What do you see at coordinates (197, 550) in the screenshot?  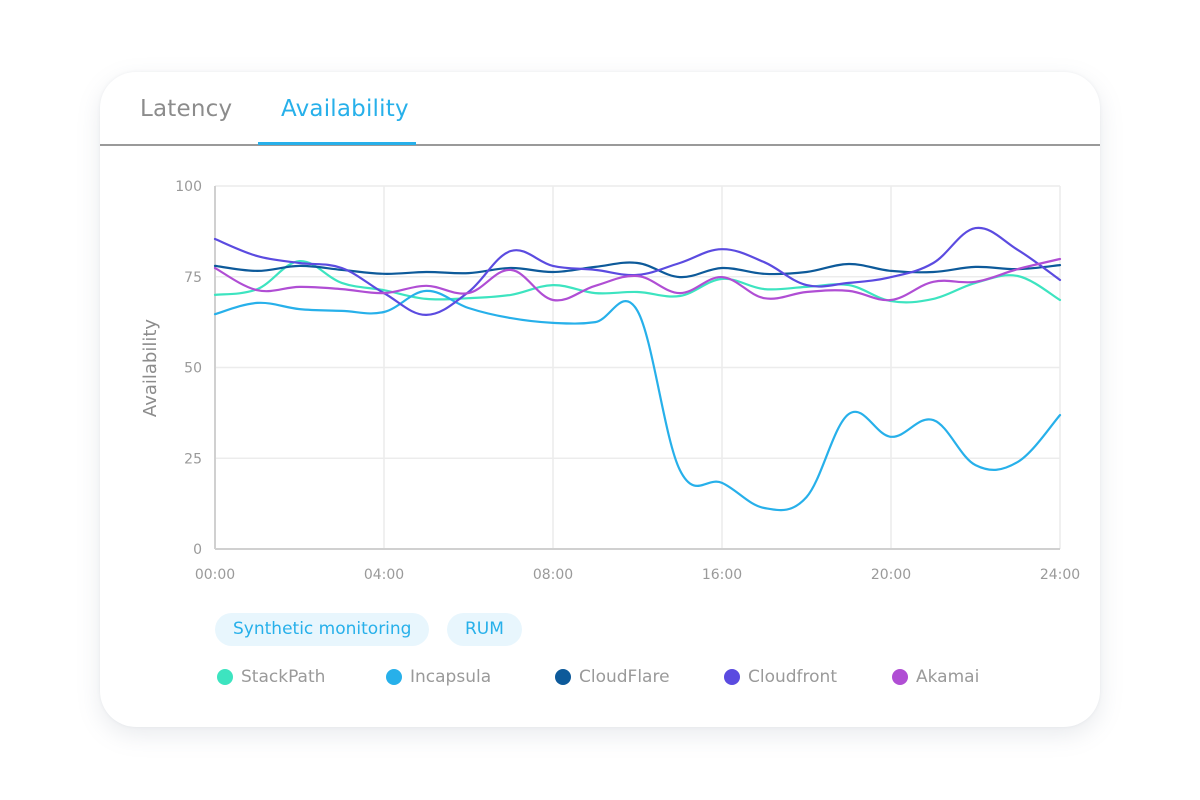 I see `y-tick-label: 0` at bounding box center [197, 550].